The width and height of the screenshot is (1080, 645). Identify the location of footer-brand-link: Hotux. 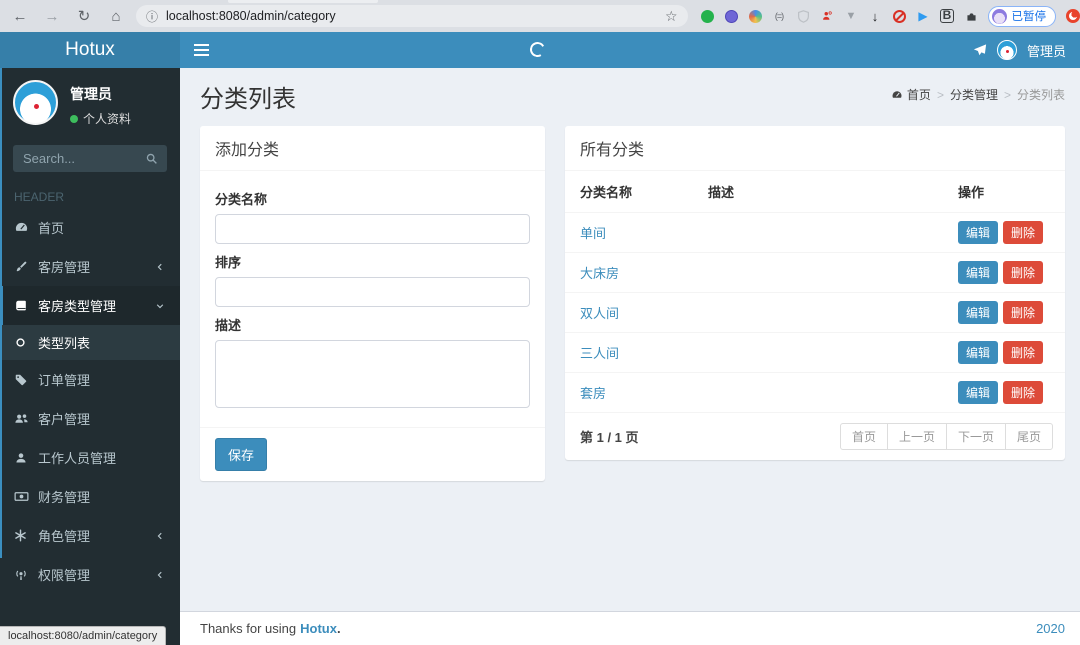
(318, 628).